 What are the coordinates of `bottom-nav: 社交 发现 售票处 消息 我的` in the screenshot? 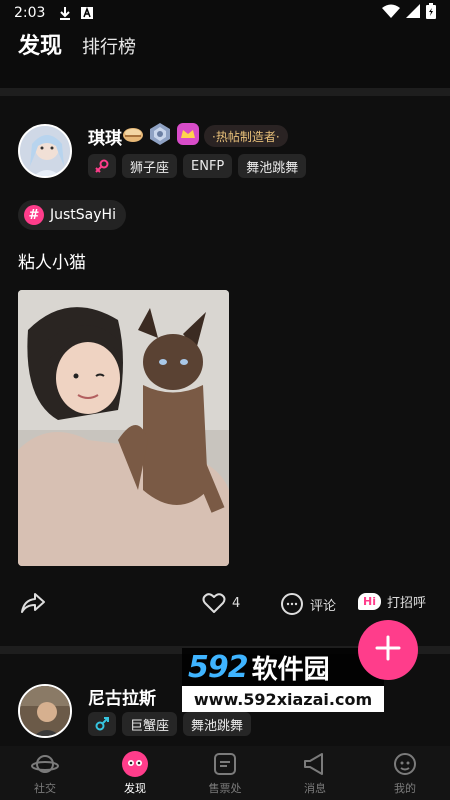 It's located at (225, 773).